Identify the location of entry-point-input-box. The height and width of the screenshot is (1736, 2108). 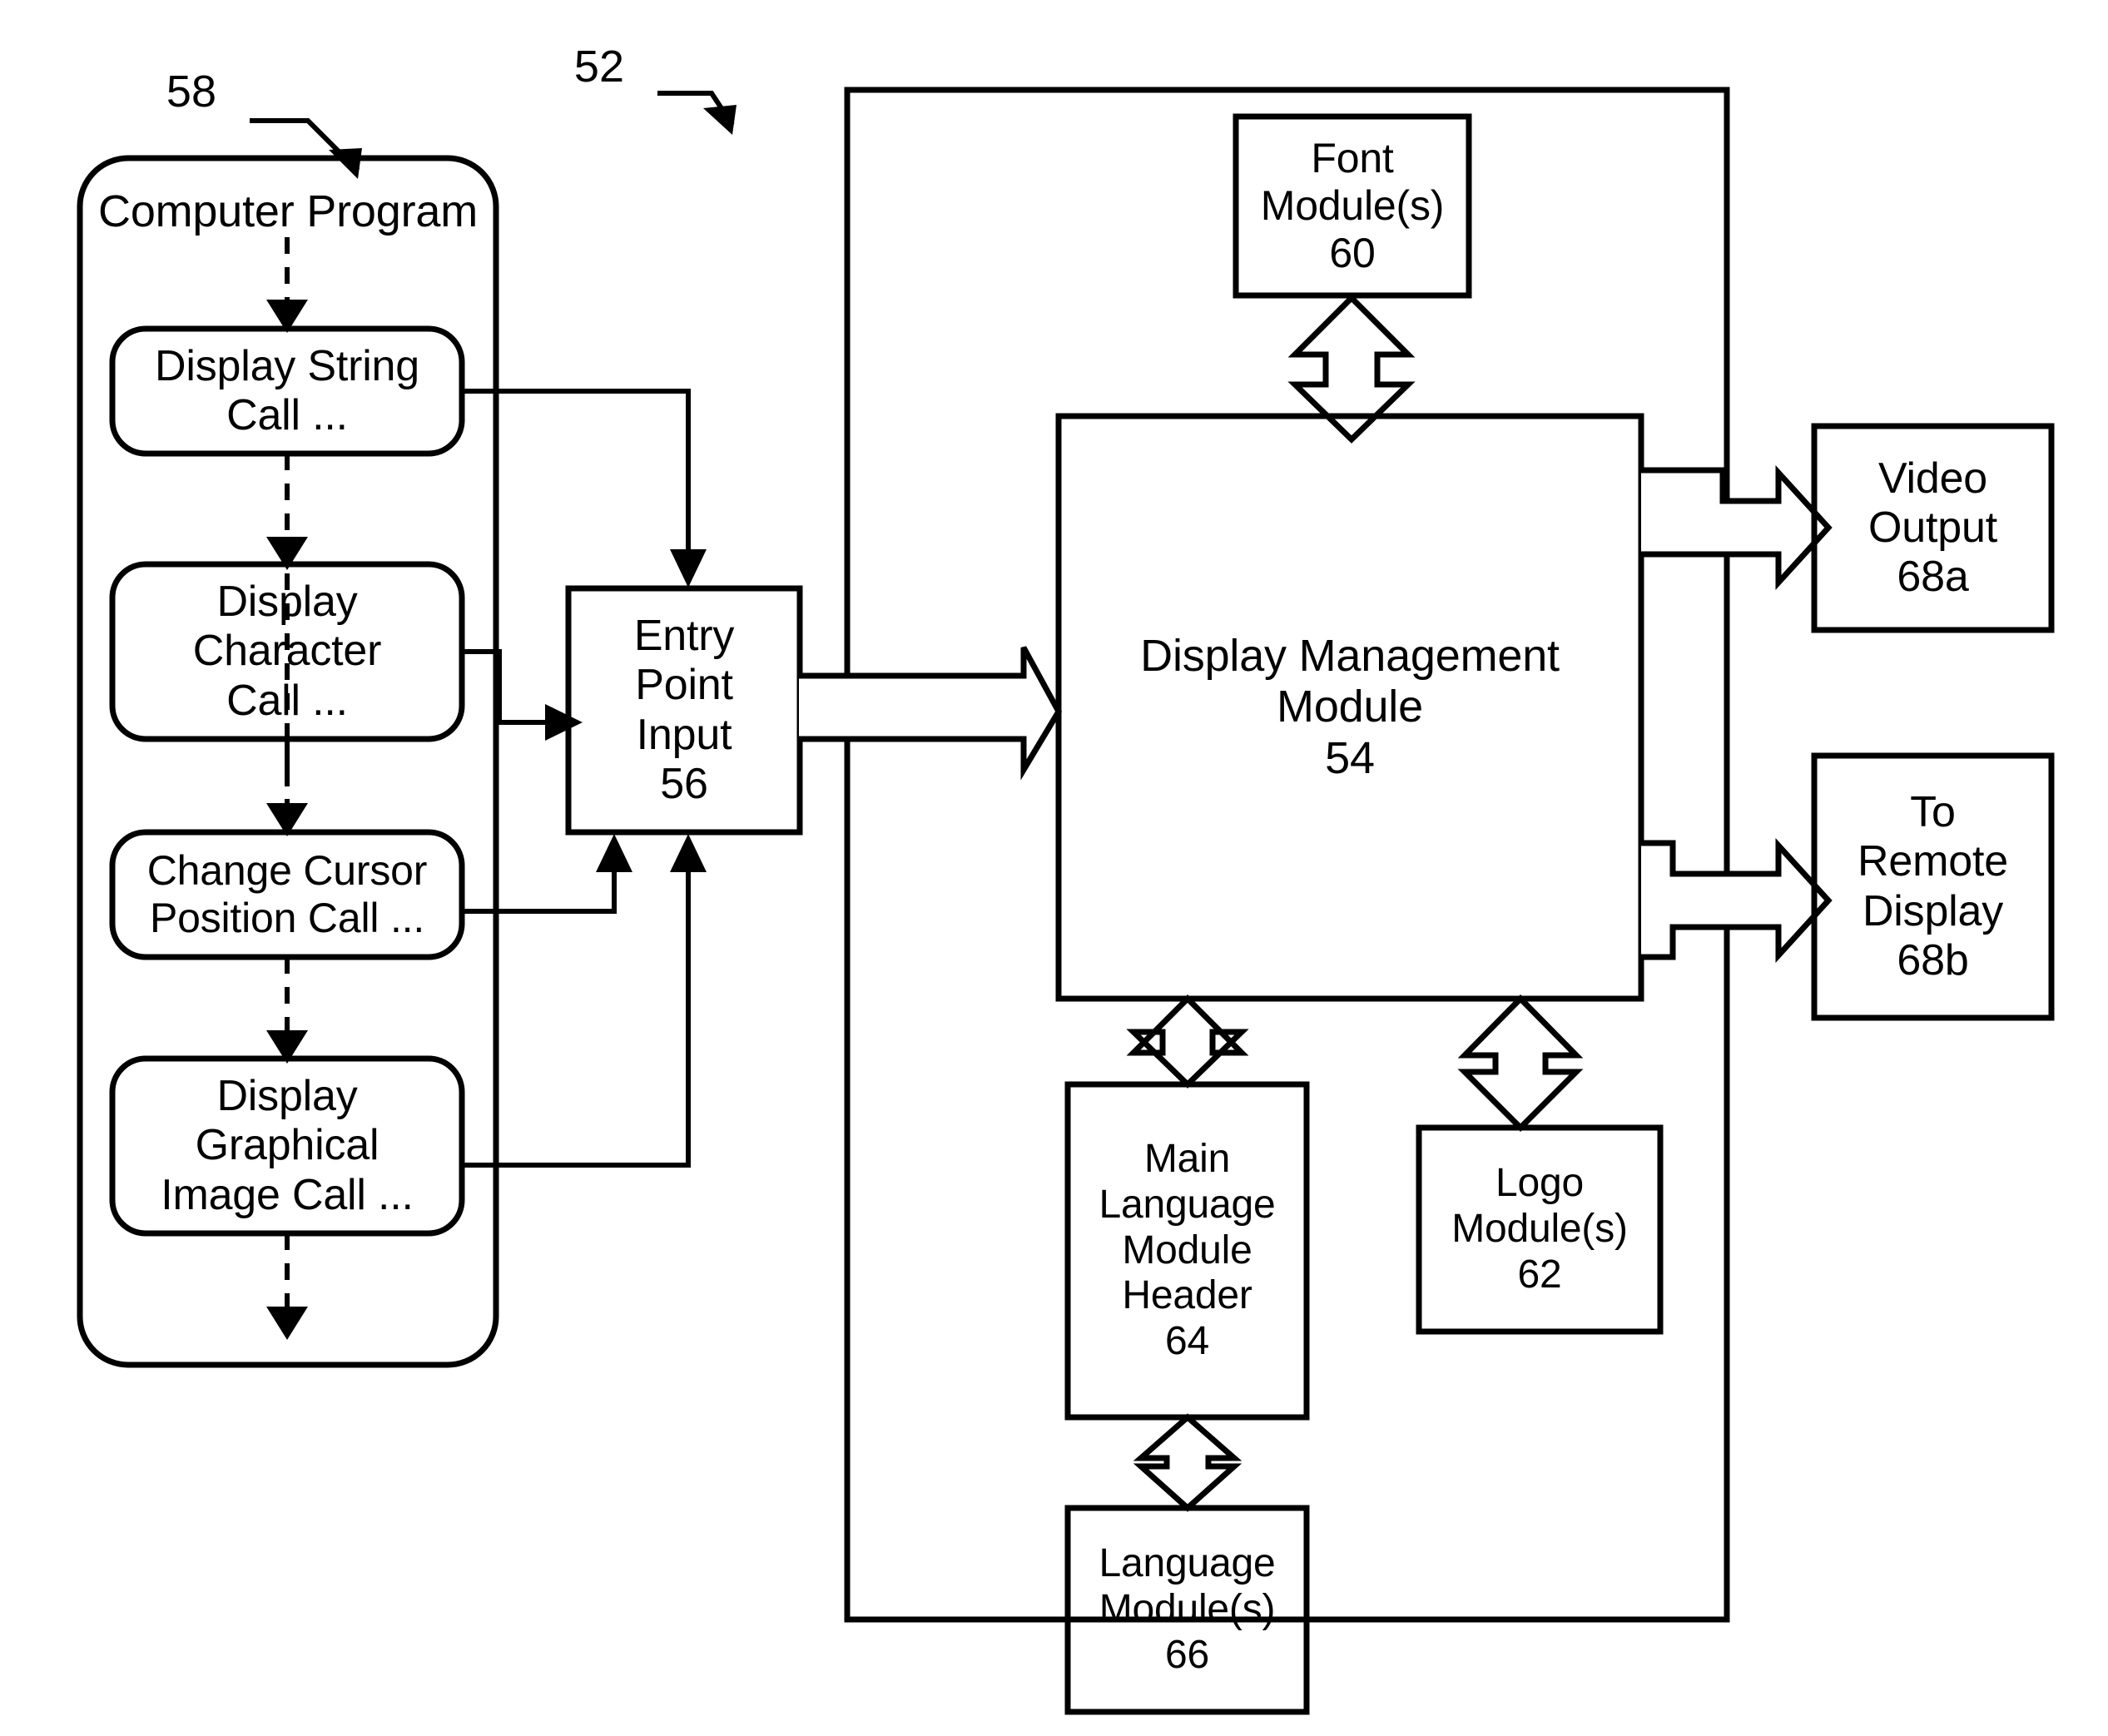
(684, 710).